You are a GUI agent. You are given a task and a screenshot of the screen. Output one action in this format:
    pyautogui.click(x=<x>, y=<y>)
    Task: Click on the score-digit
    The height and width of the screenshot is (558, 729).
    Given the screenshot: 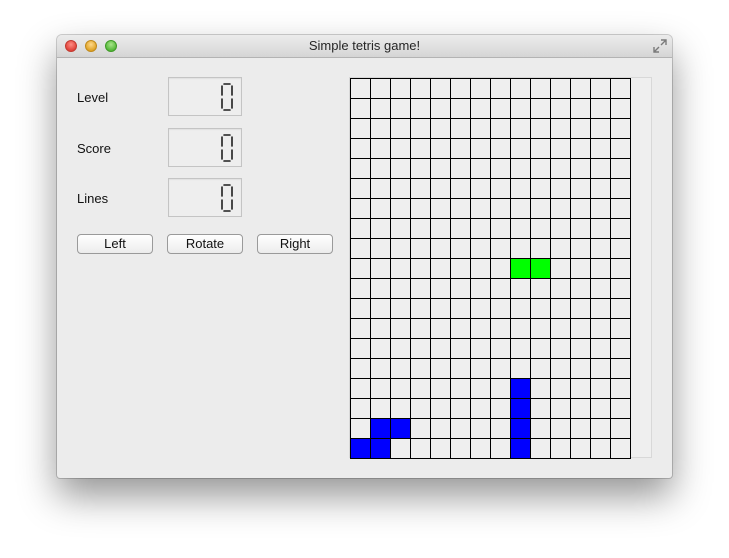 What is the action you would take?
    pyautogui.click(x=227, y=148)
    